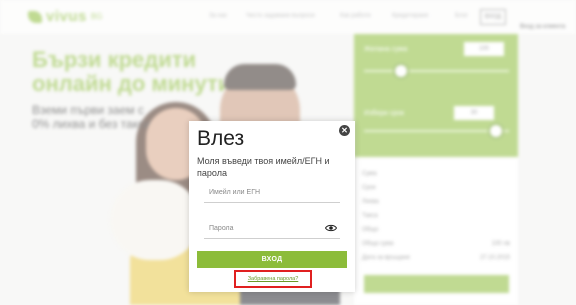 This screenshot has height=305, width=576. Describe the element at coordinates (263, 167) in the screenshot. I see `modal-subtitle: Моля въведи твоя имейл/ЕГН и парола` at that location.